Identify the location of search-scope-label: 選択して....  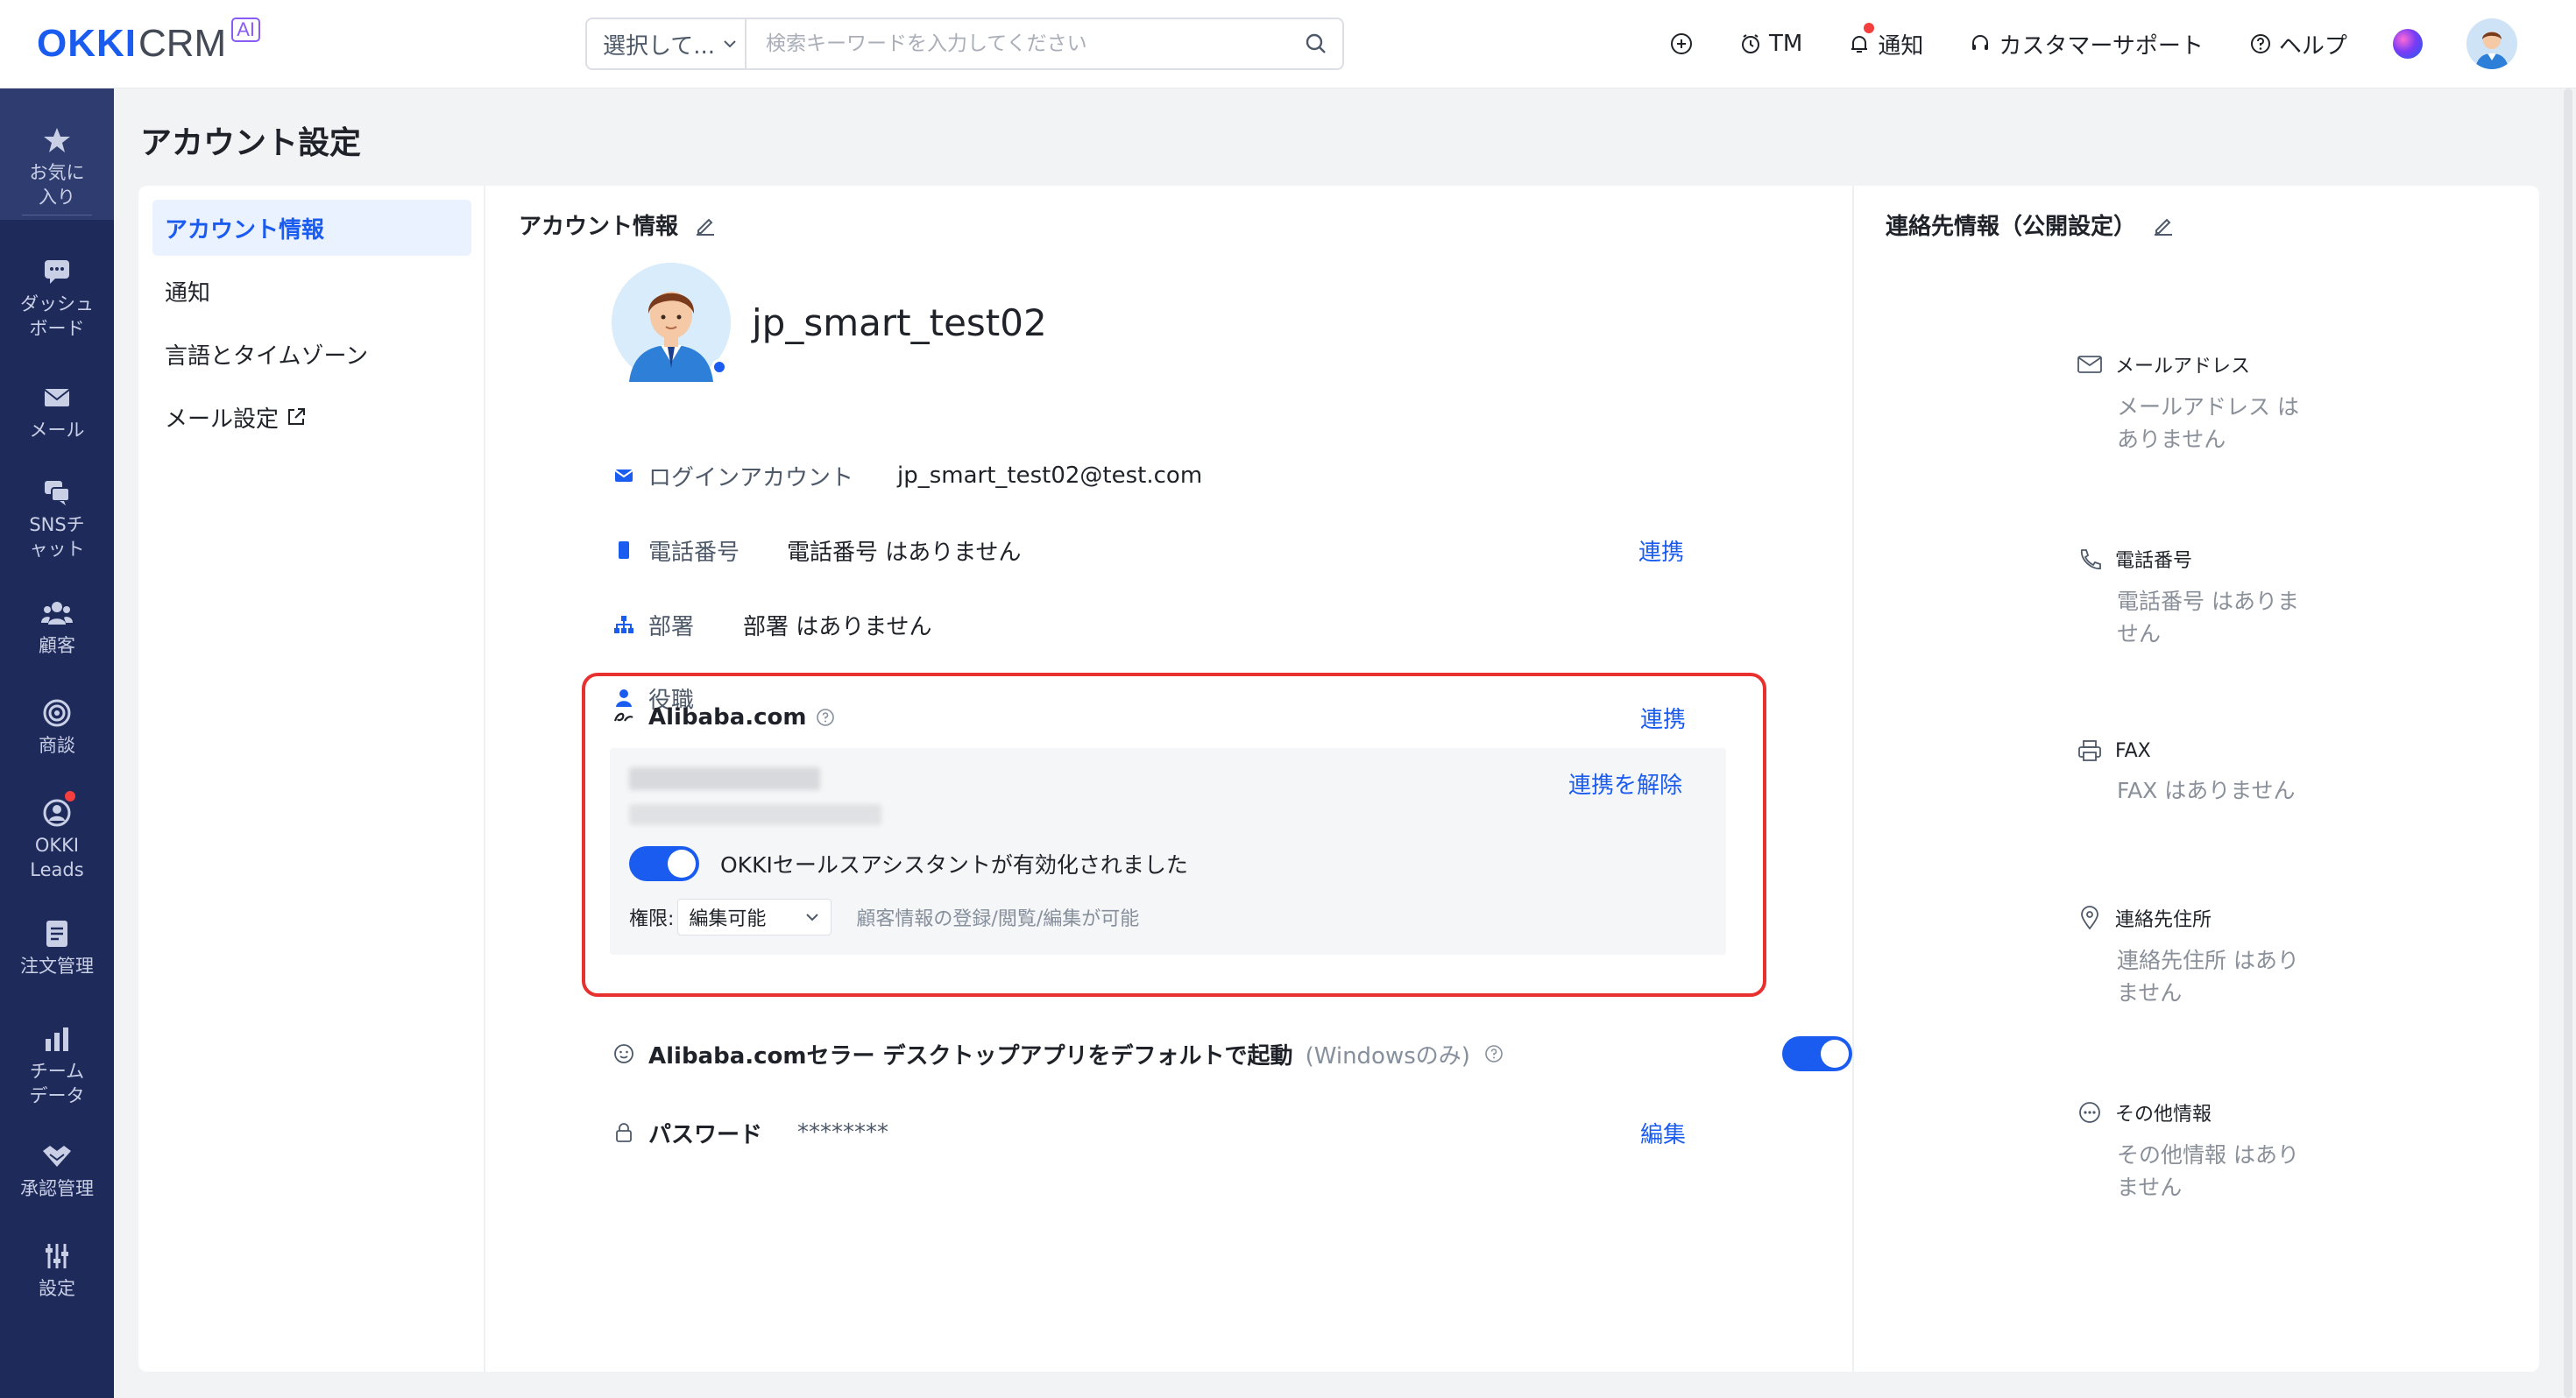
(659, 46).